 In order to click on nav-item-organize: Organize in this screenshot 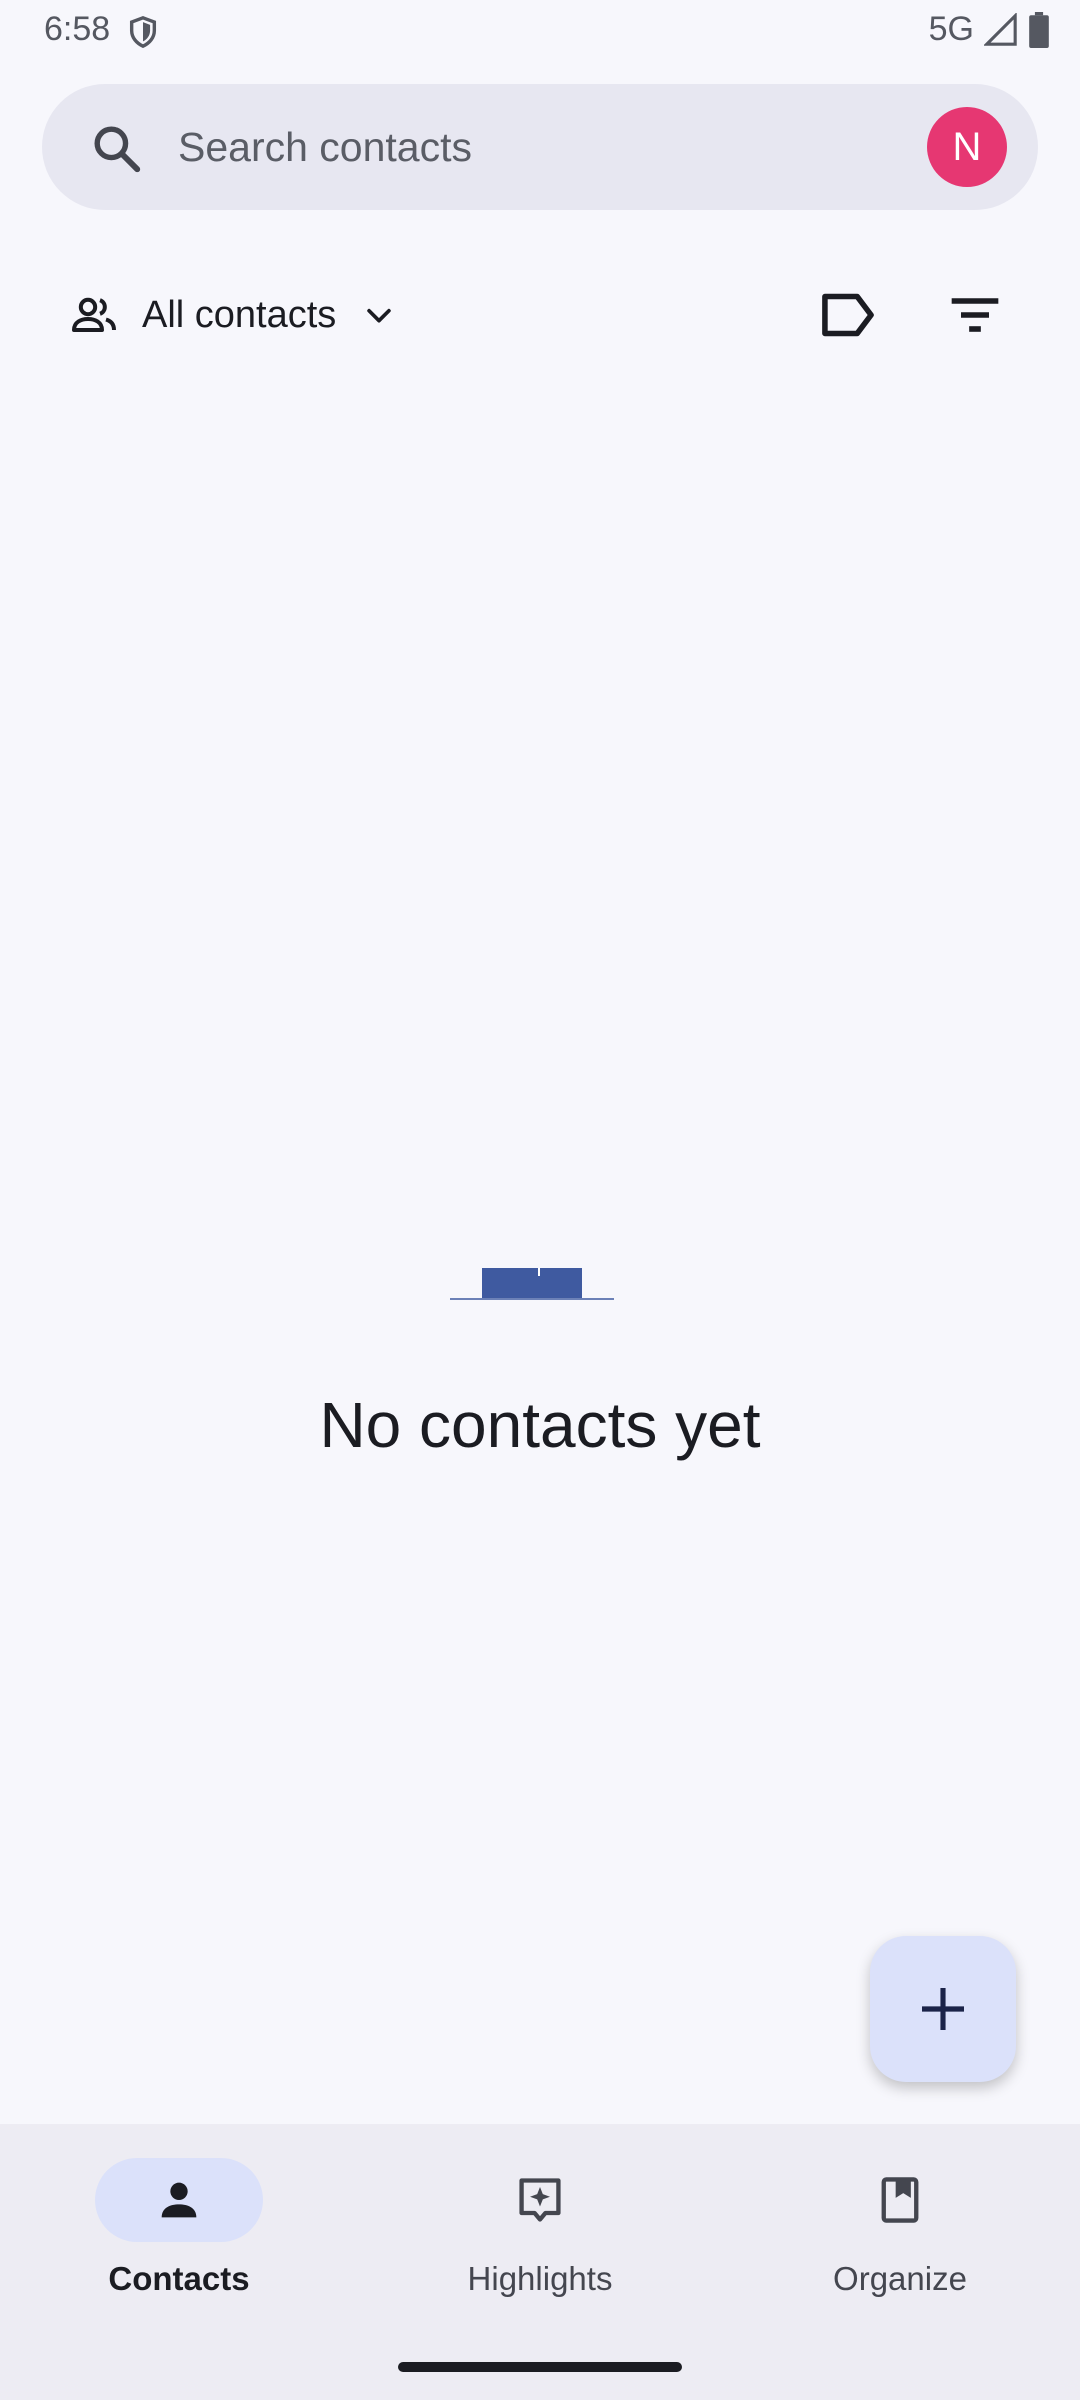, I will do `click(900, 2233)`.